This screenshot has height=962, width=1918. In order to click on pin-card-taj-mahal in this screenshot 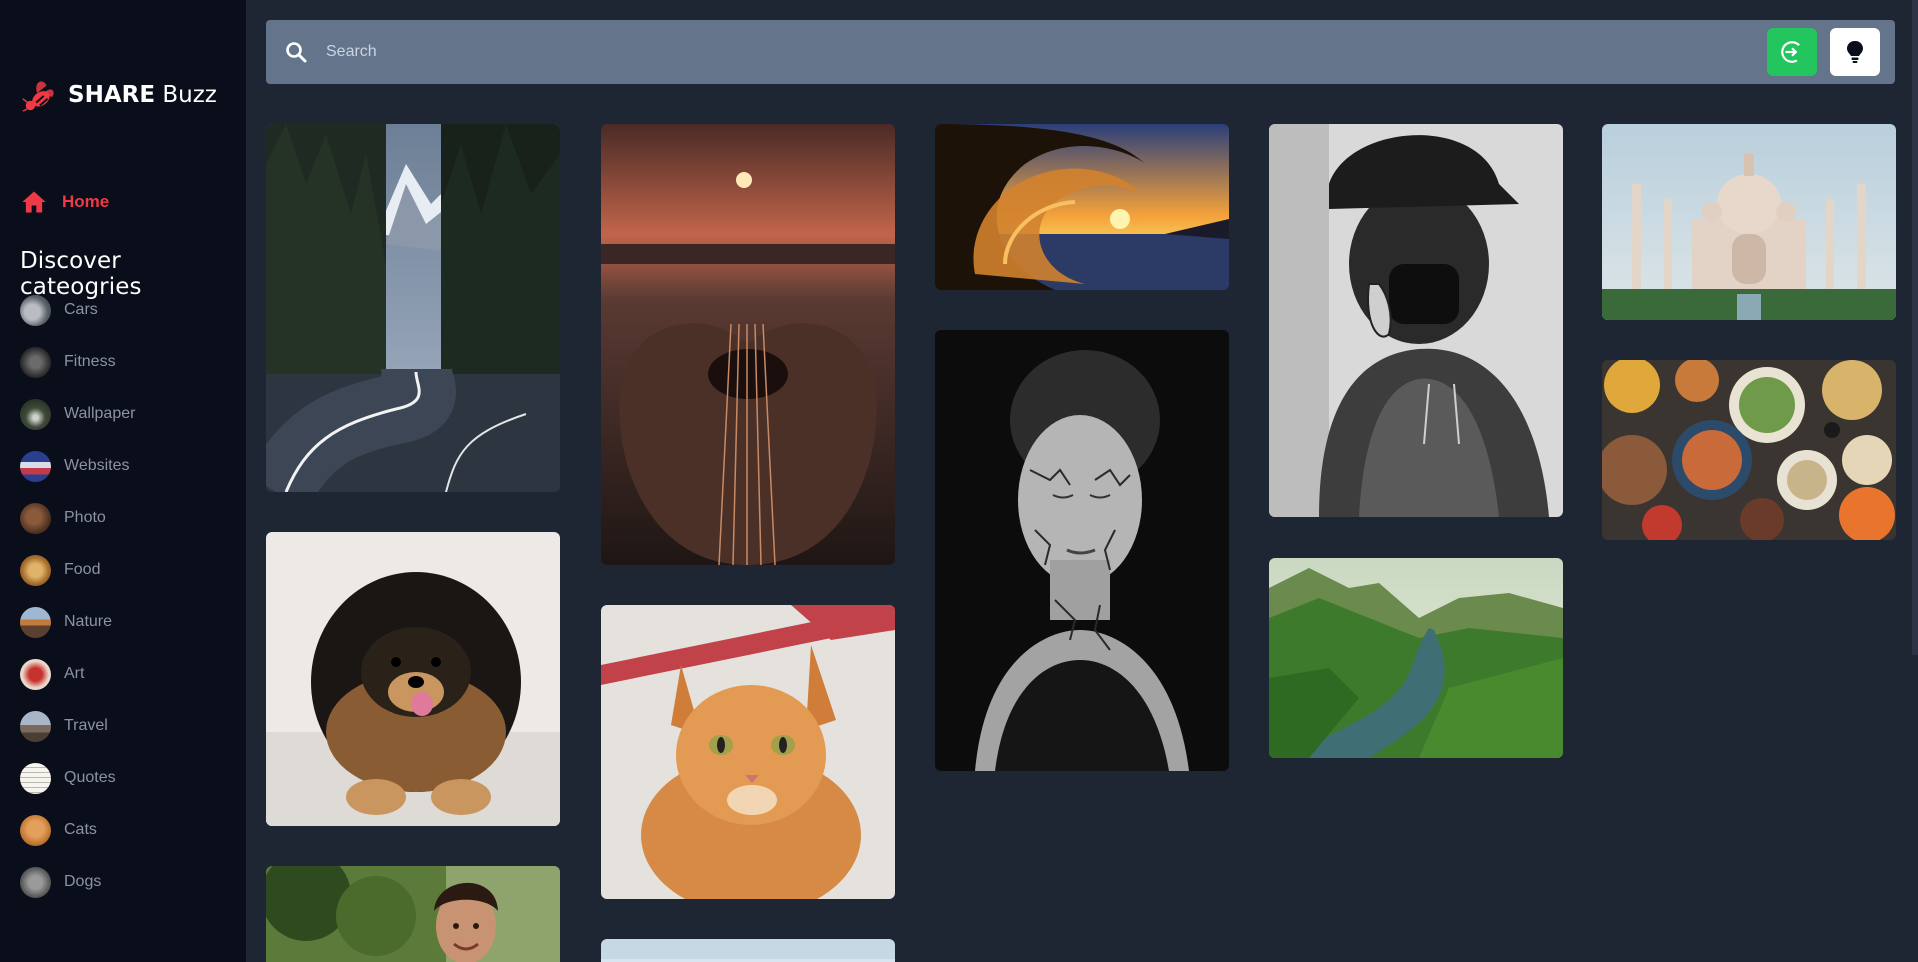, I will do `click(1749, 222)`.